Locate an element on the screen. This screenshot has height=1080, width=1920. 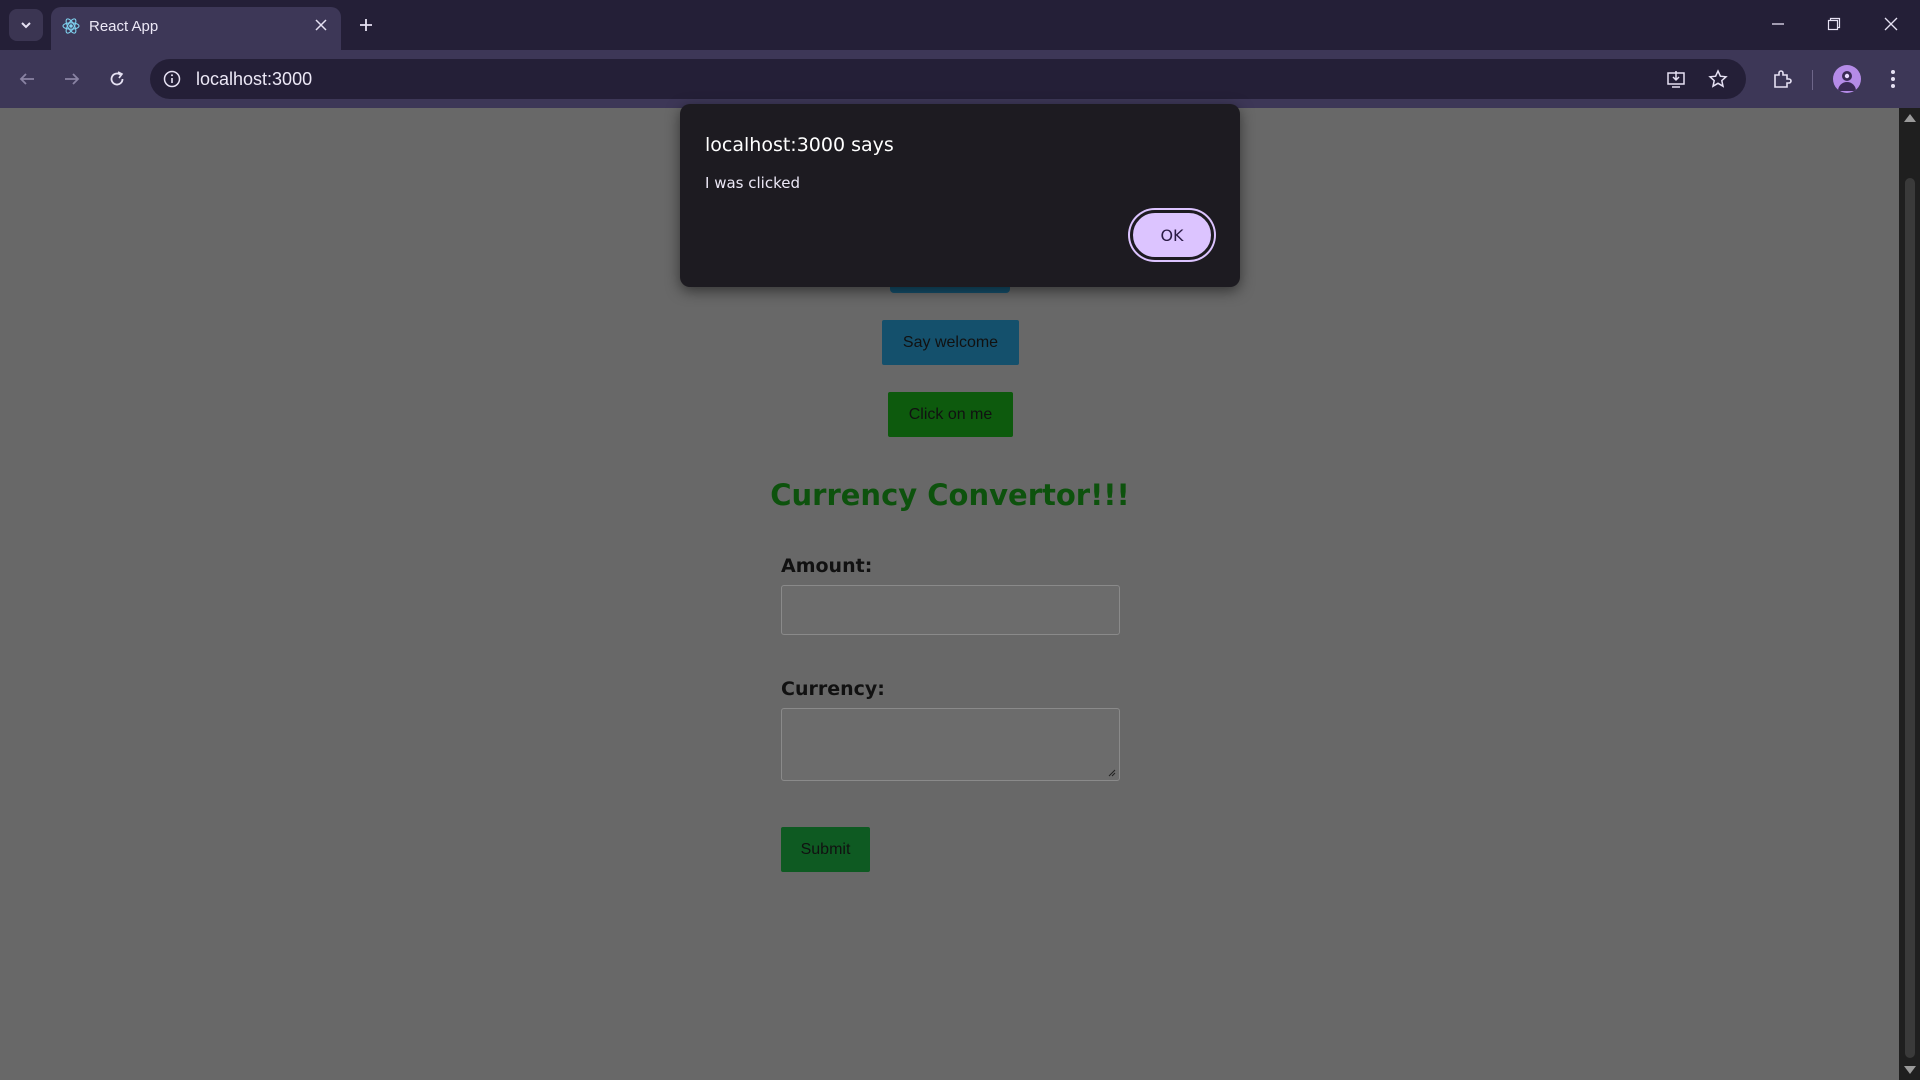
back-button is located at coordinates (27, 79).